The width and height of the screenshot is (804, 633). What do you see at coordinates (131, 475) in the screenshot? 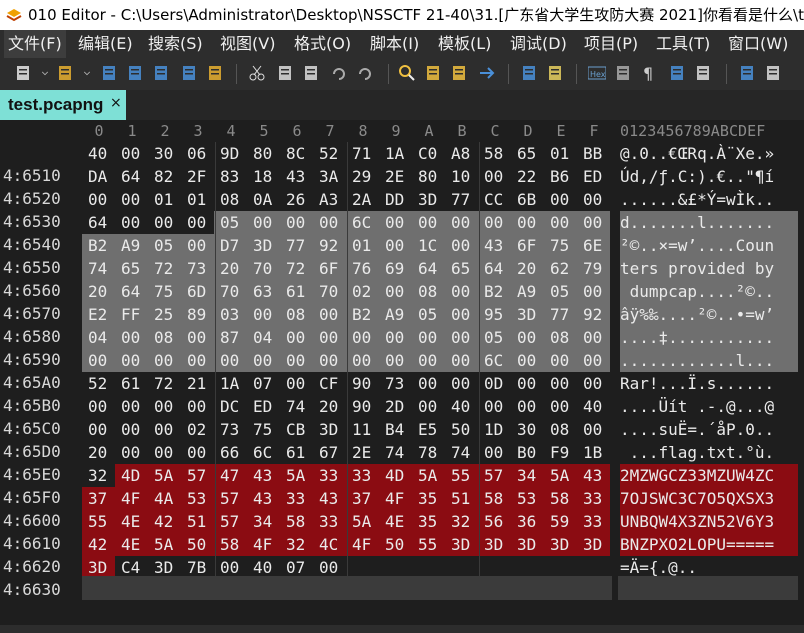
I see `hex-byte: 4D` at bounding box center [131, 475].